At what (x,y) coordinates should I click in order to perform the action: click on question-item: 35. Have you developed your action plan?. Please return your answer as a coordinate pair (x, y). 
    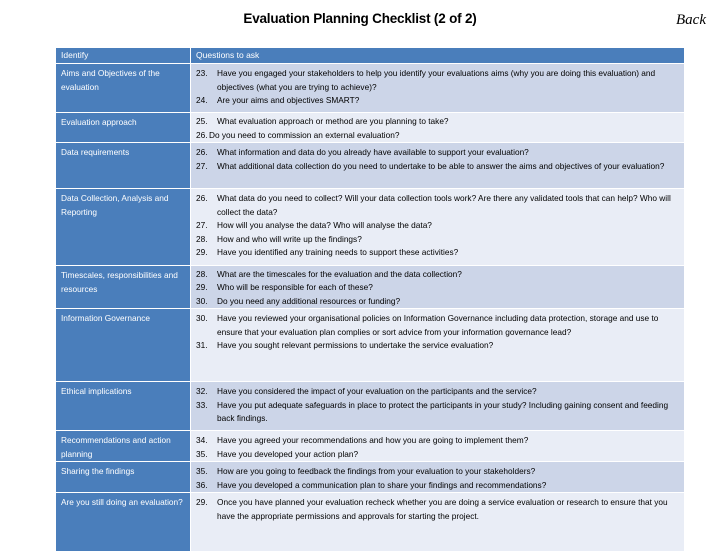
    Looking at the image, I should click on (437, 455).